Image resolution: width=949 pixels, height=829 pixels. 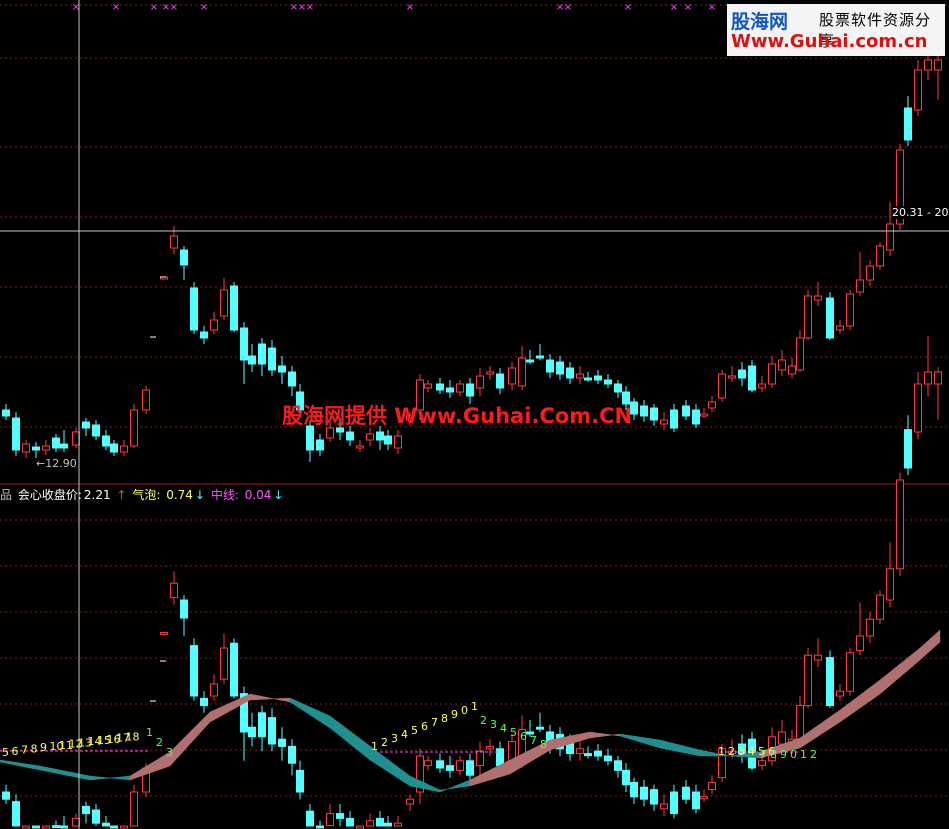 I want to click on count-label: 4, so click(x=751, y=751).